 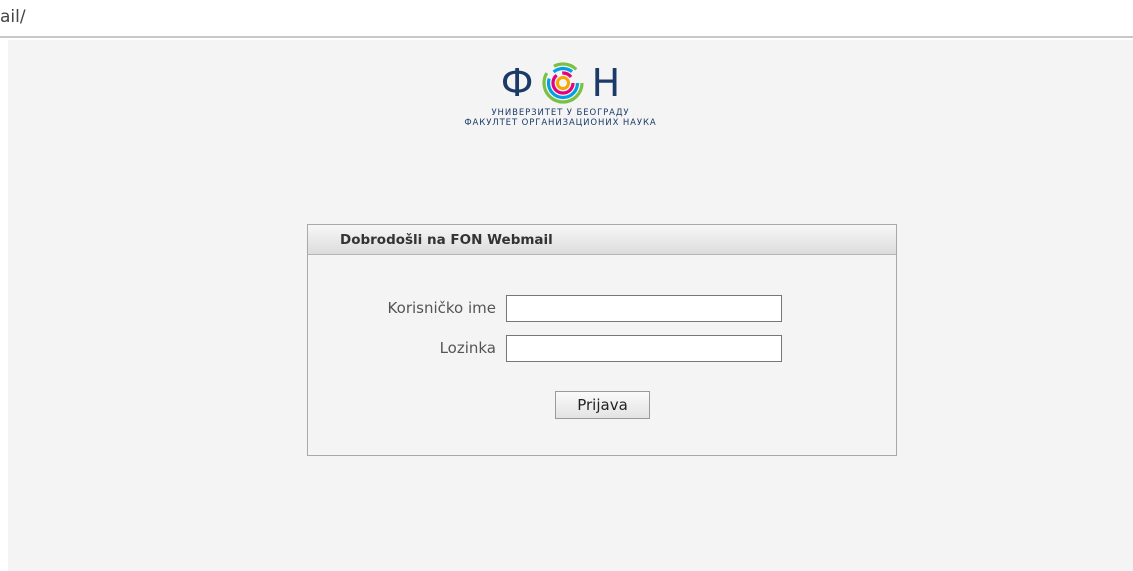 What do you see at coordinates (13, 17) in the screenshot?
I see `url-text: ail/` at bounding box center [13, 17].